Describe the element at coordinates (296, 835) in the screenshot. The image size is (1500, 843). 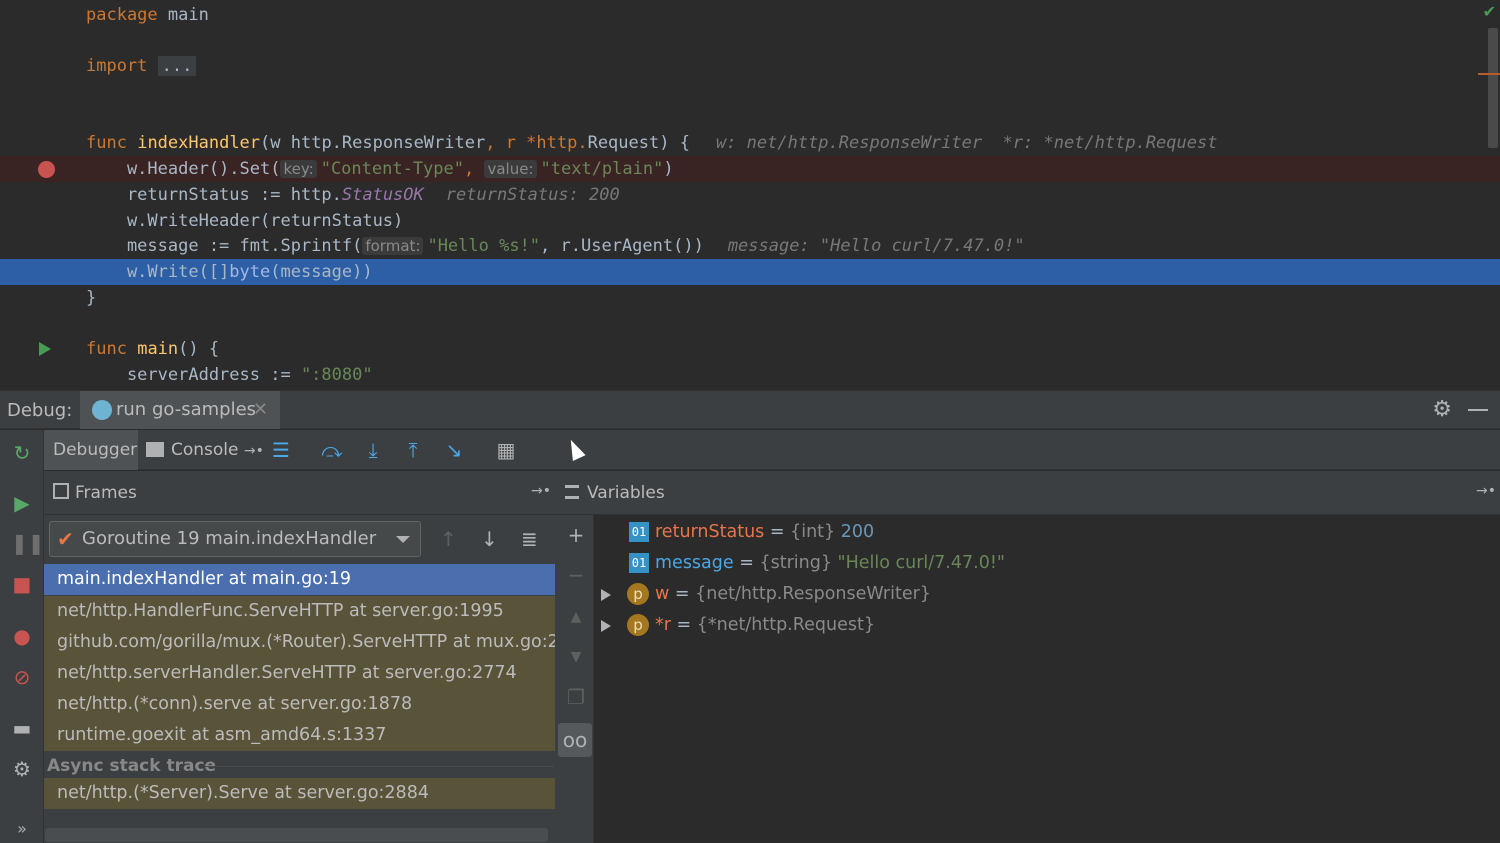
I see `horizontal-scrollbar` at that location.